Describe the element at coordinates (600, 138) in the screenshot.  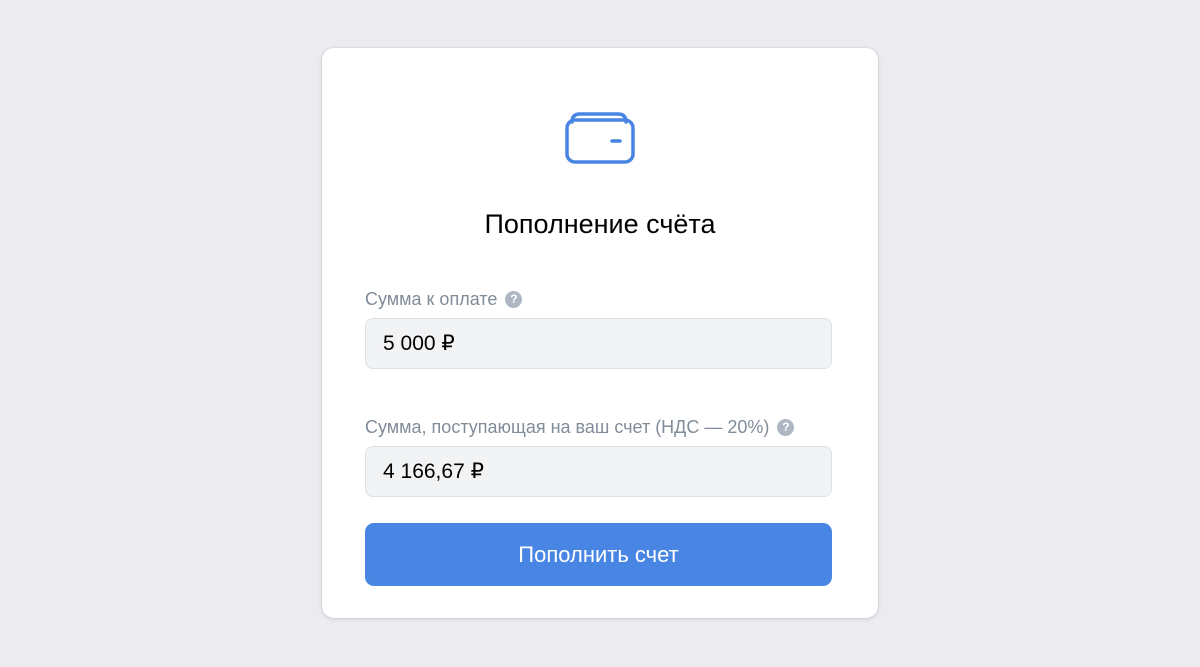
I see `wallet-icon` at that location.